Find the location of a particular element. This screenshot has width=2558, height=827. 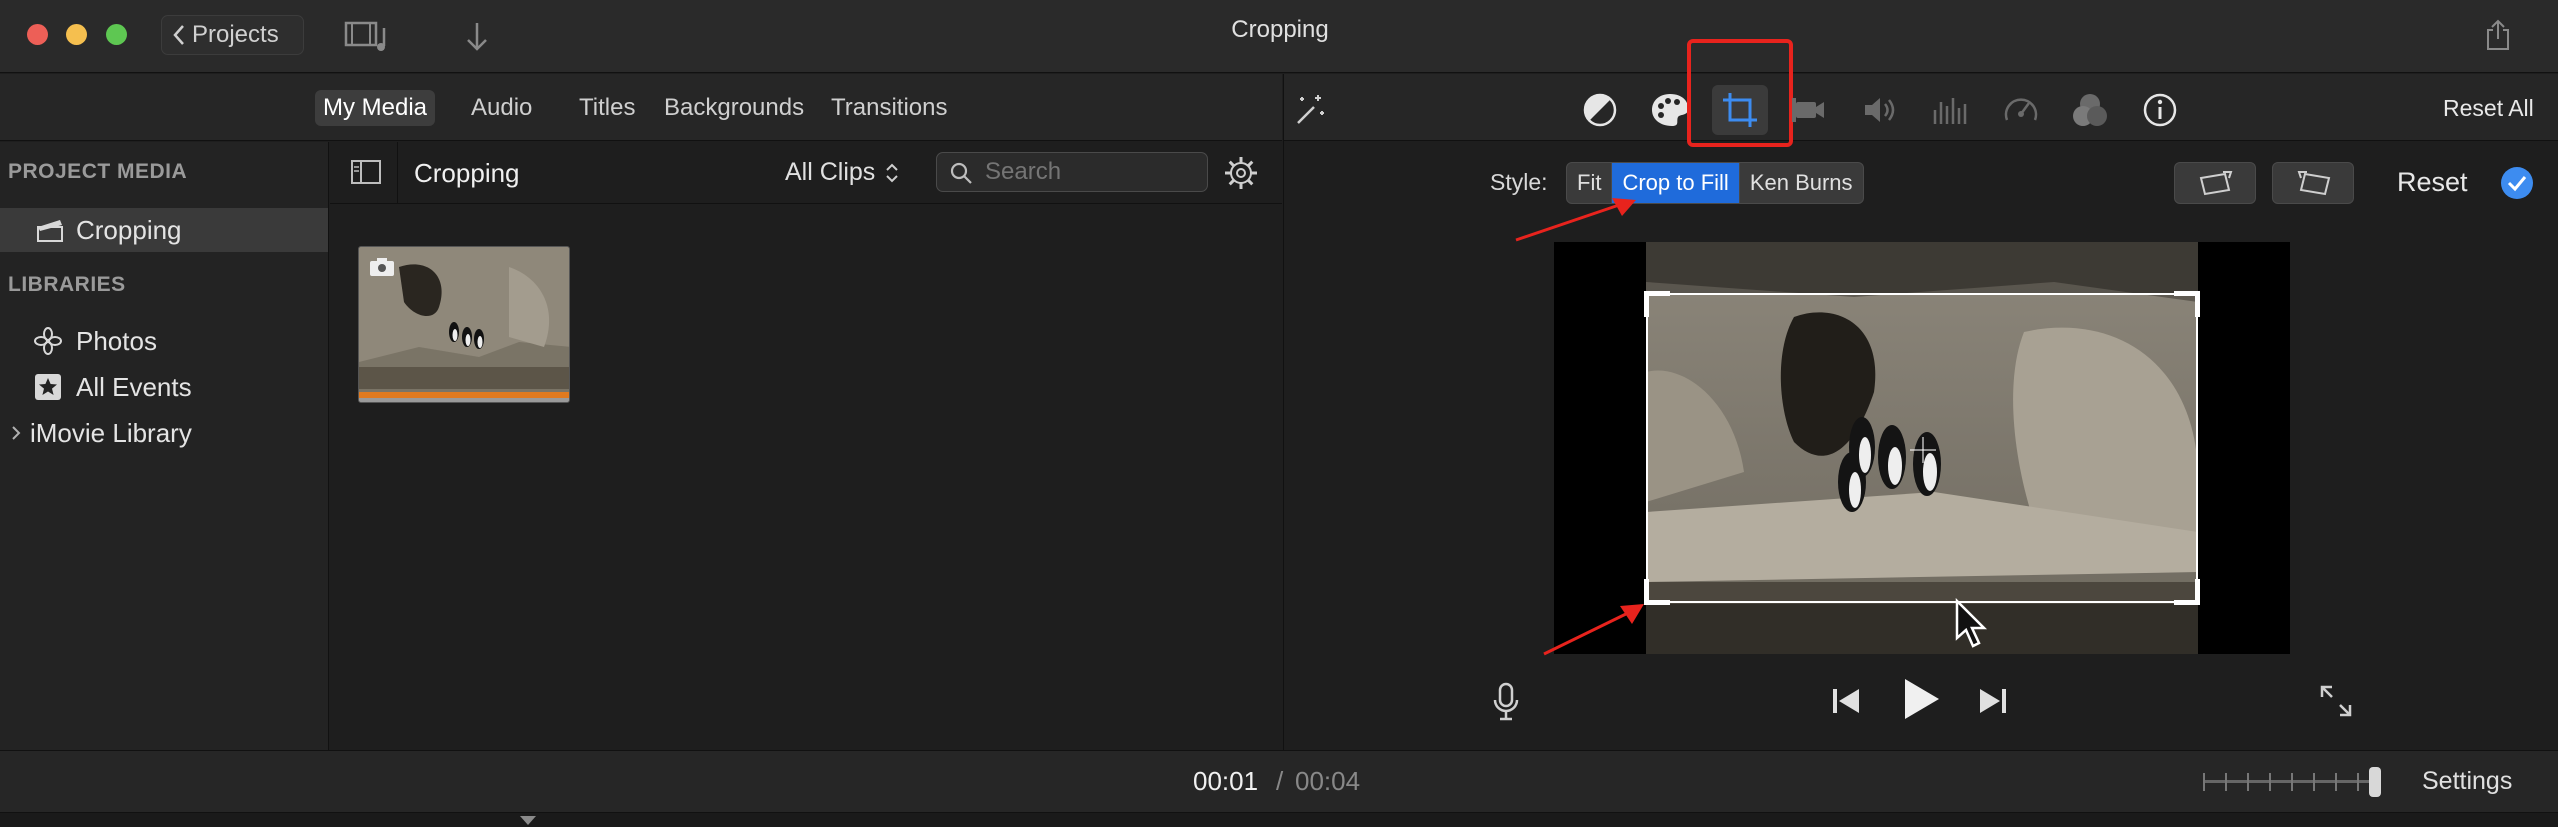

sidebar-item-label: Photos is located at coordinates (116, 340).